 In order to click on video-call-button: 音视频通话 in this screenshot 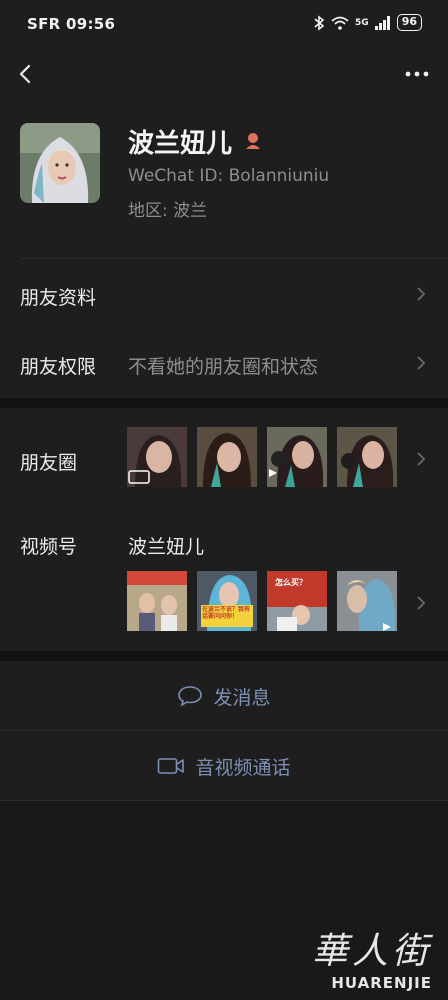, I will do `click(224, 766)`.